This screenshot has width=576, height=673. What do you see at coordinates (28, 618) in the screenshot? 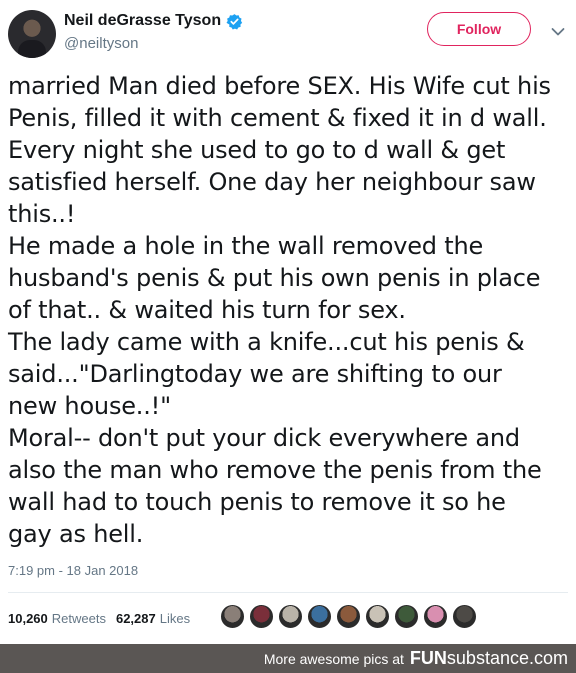
I see `retweets-count: 10,260` at bounding box center [28, 618].